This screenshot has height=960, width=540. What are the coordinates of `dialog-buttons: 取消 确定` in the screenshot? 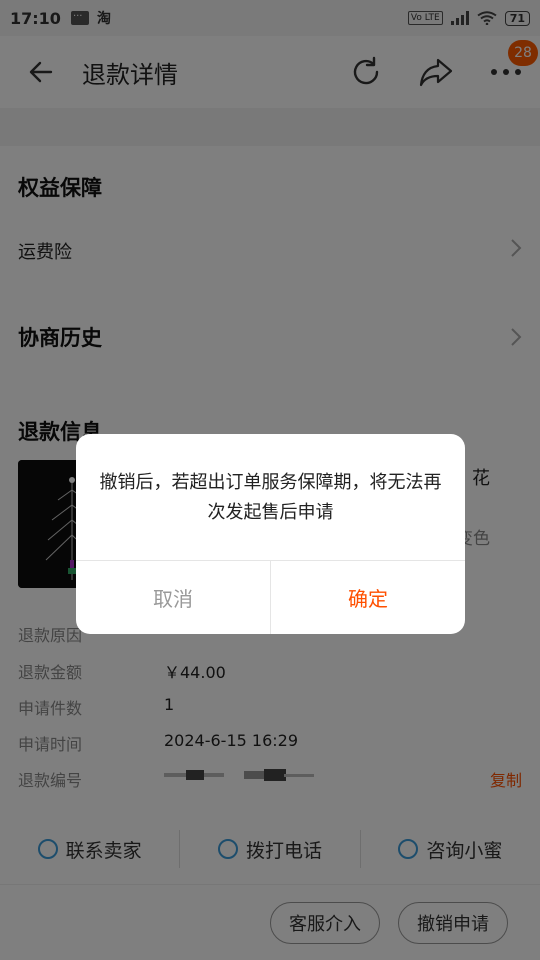 It's located at (270, 597).